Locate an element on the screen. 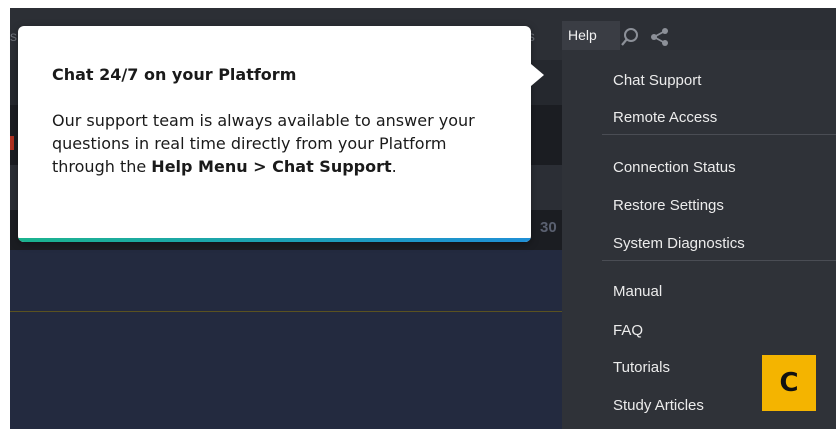 Image resolution: width=836 pixels, height=429 pixels. menu-item-partial-left: s is located at coordinates (13, 36).